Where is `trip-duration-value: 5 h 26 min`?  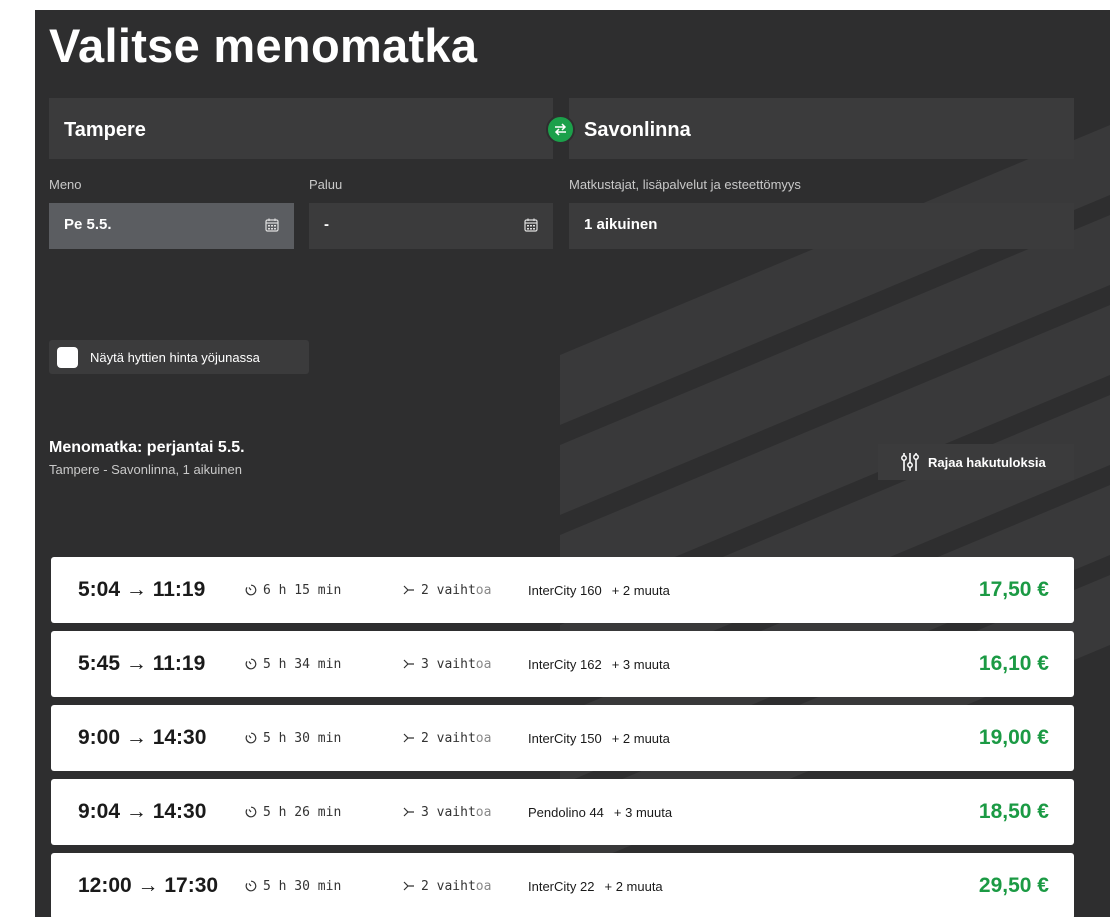
trip-duration-value: 5 h 26 min is located at coordinates (302, 812).